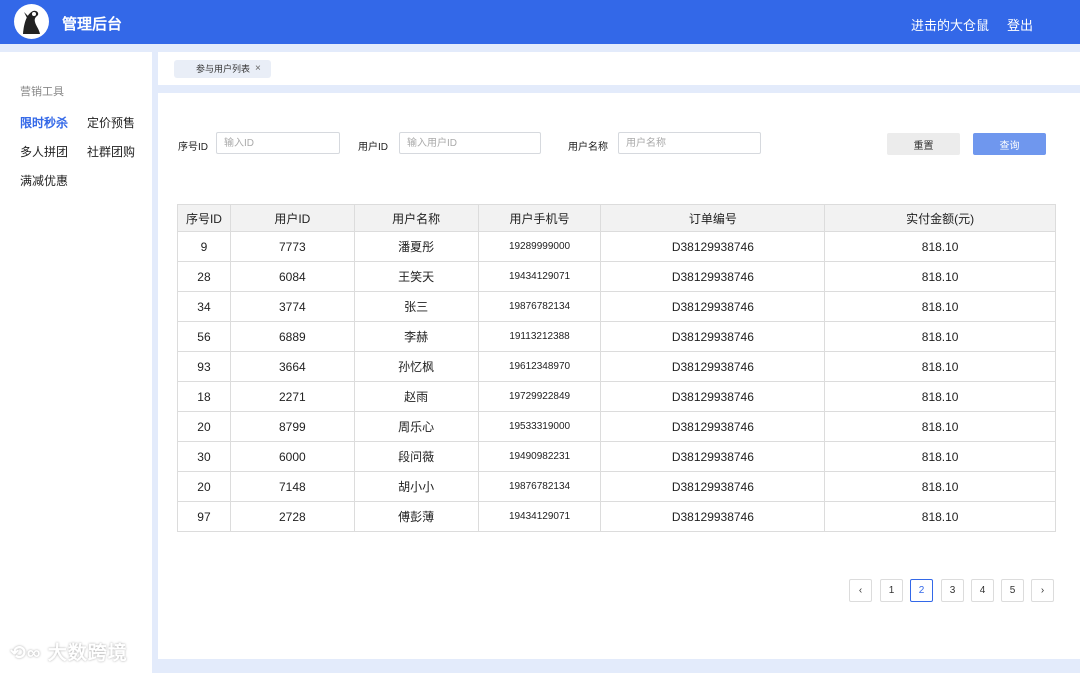  I want to click on seq-id-cell: 93, so click(204, 366).